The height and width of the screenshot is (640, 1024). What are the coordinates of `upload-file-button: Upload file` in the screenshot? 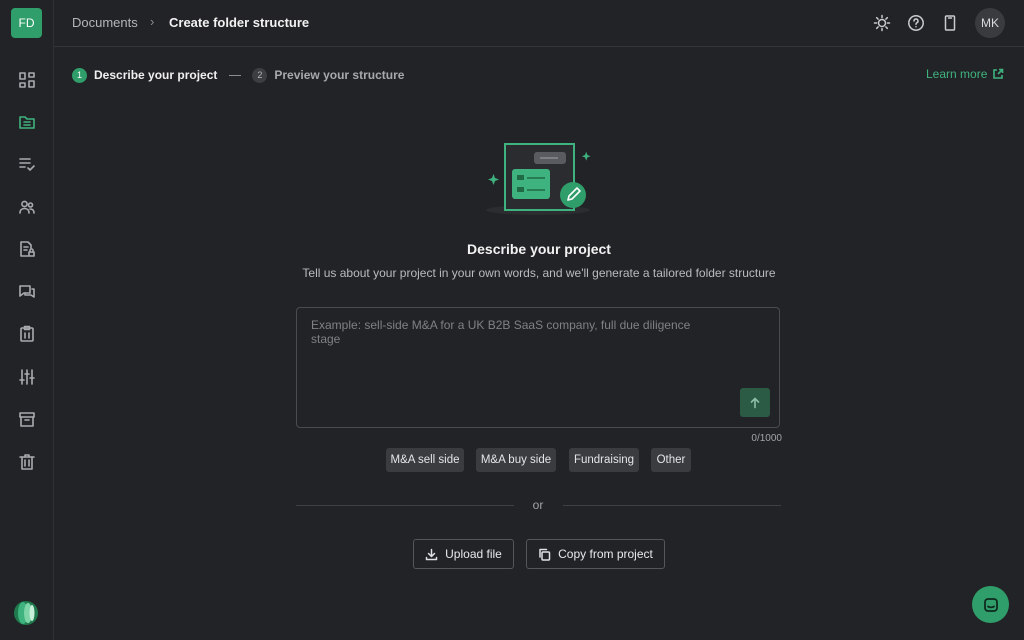 It's located at (463, 554).